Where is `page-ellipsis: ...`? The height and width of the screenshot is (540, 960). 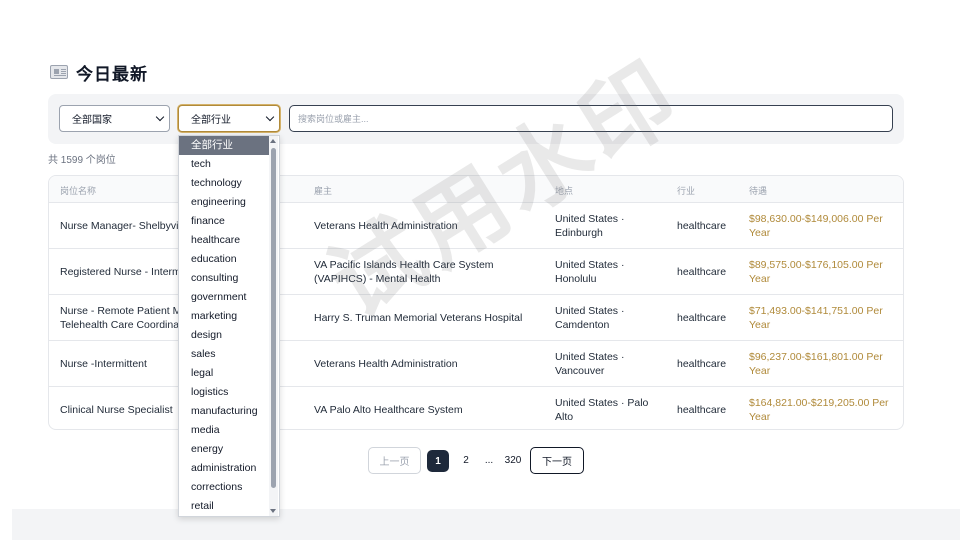
page-ellipsis: ... is located at coordinates (489, 460).